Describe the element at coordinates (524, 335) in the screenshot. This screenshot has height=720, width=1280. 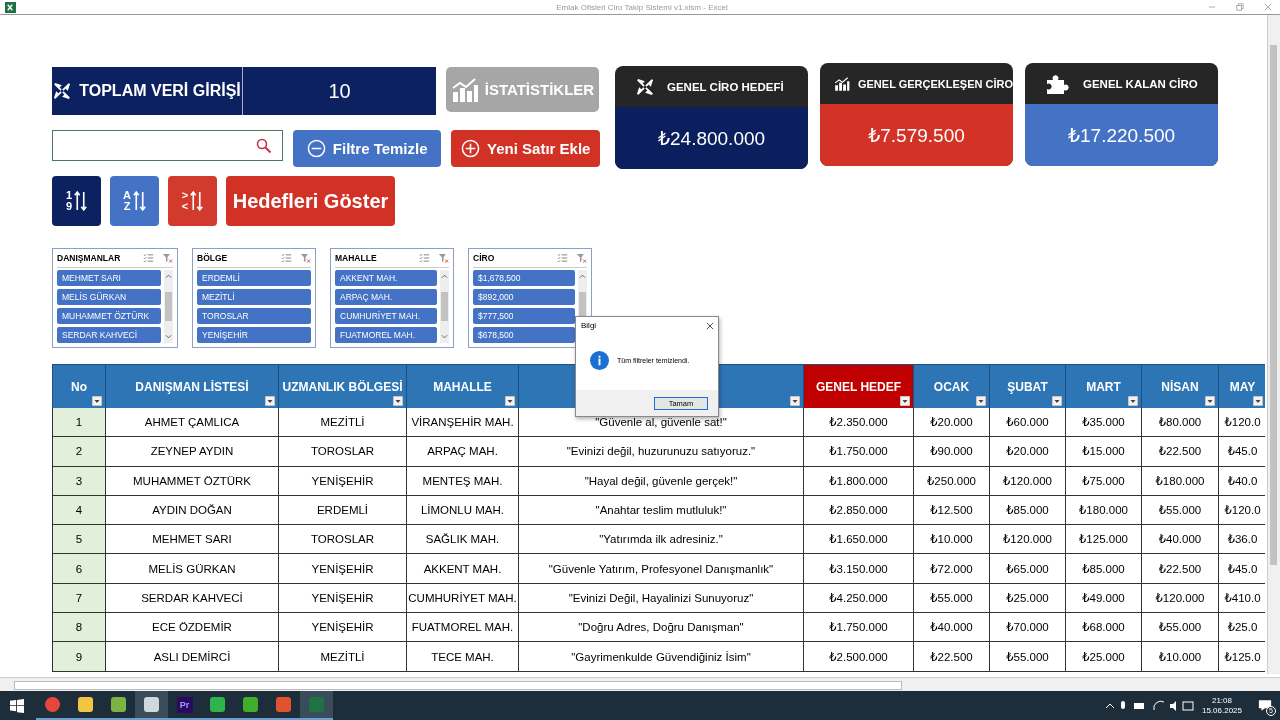
I see `slicer-item: $678,500` at that location.